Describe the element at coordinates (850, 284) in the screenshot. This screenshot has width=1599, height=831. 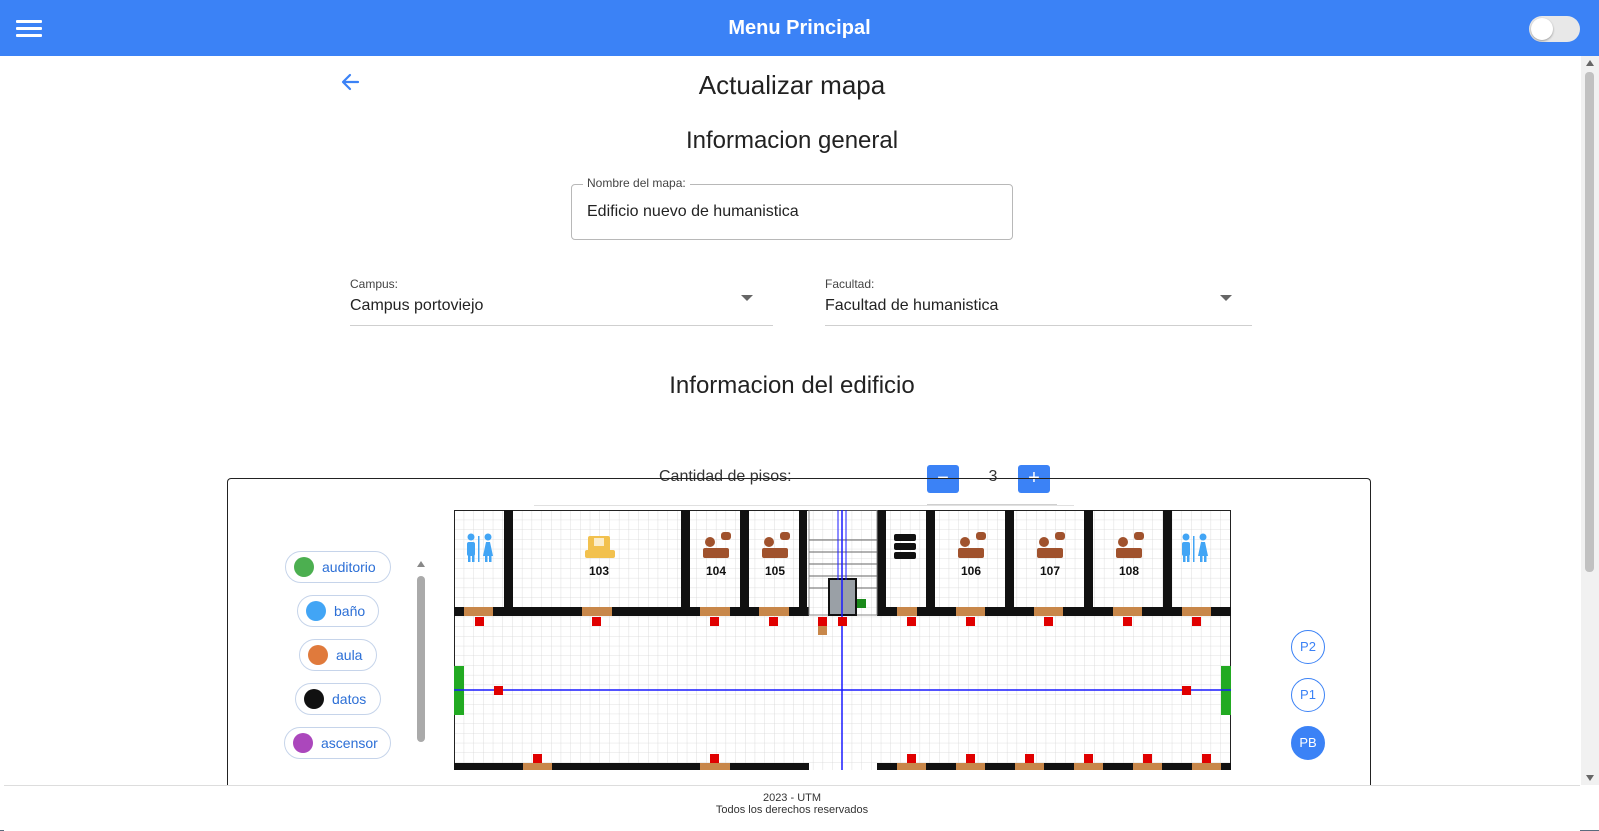
I see `faculty-label: Facultad:` at that location.